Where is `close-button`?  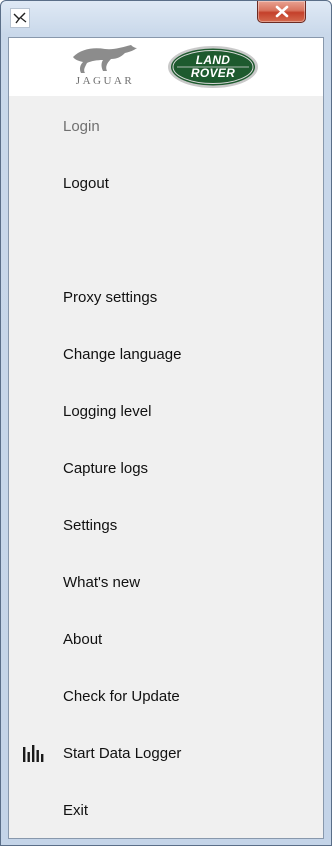
close-button is located at coordinates (281, 12).